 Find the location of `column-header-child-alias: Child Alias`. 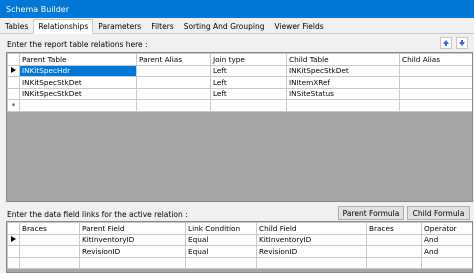

column-header-child-alias: Child Alias is located at coordinates (435, 59).